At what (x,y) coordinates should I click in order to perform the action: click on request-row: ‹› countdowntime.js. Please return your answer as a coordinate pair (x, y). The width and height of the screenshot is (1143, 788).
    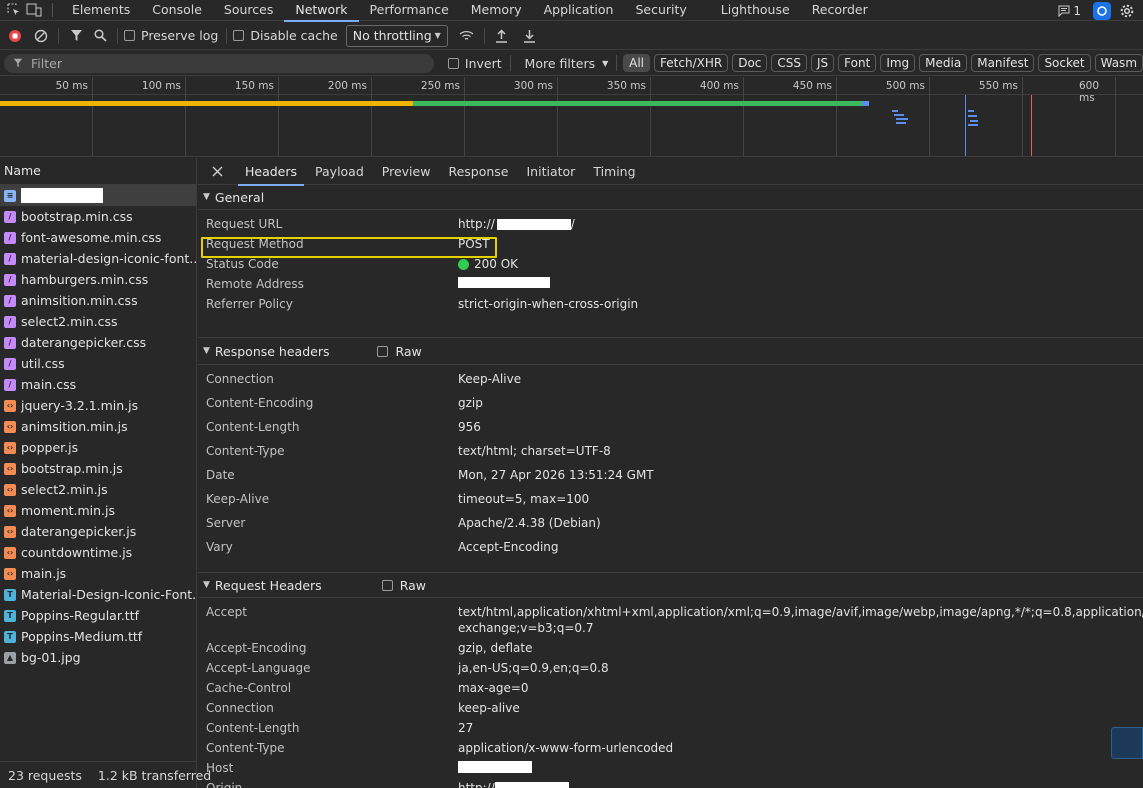
    Looking at the image, I should click on (98, 552).